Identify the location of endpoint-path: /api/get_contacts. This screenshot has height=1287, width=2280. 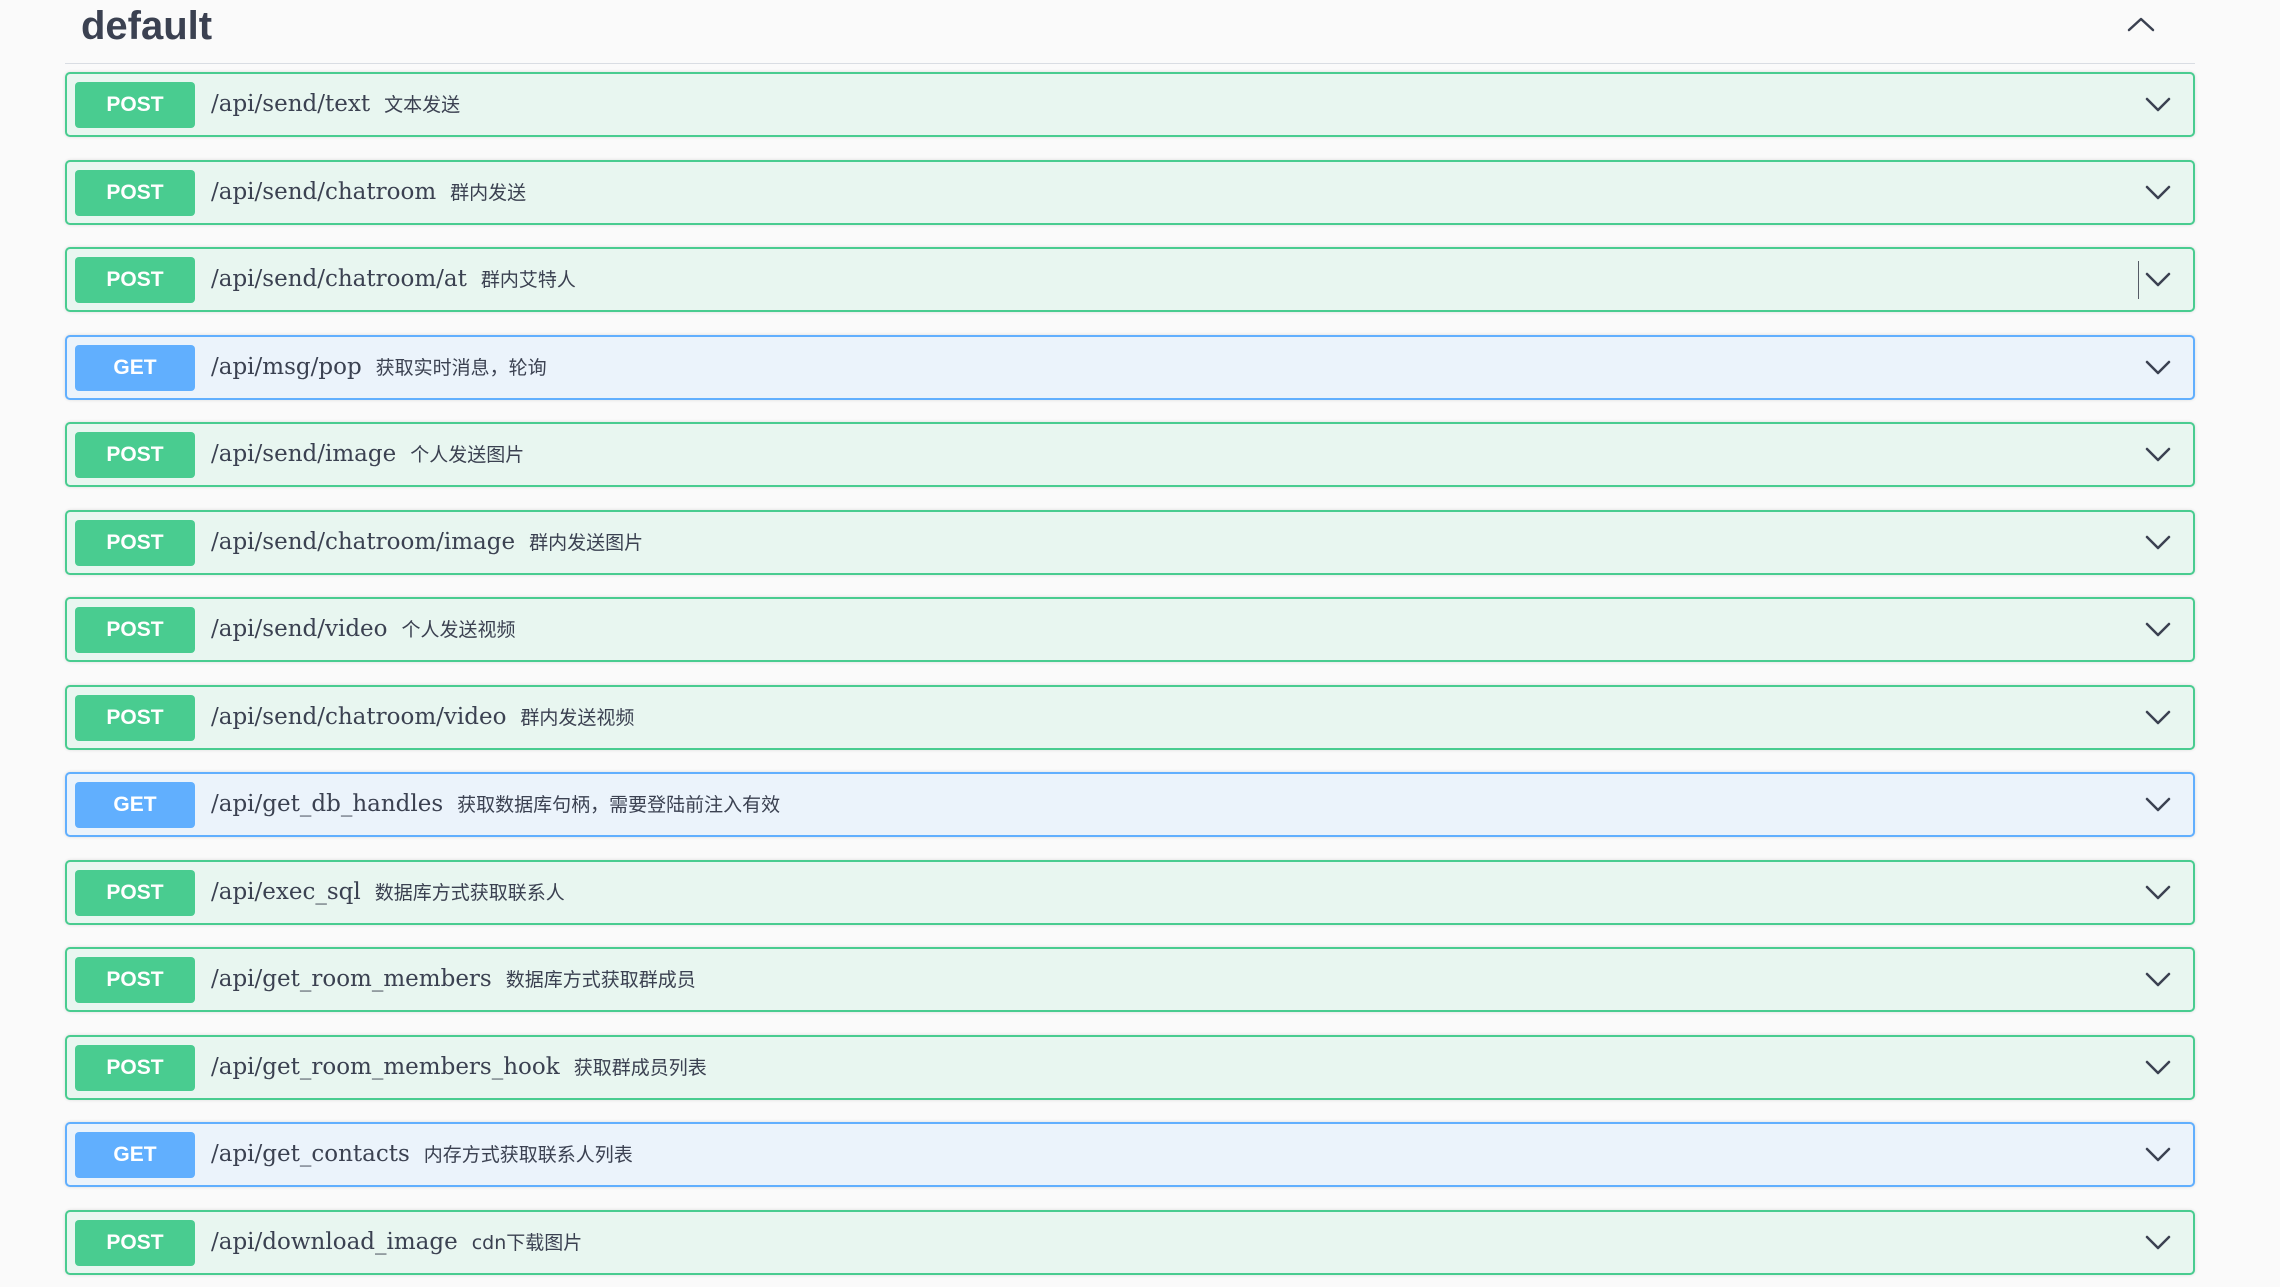
(310, 1154).